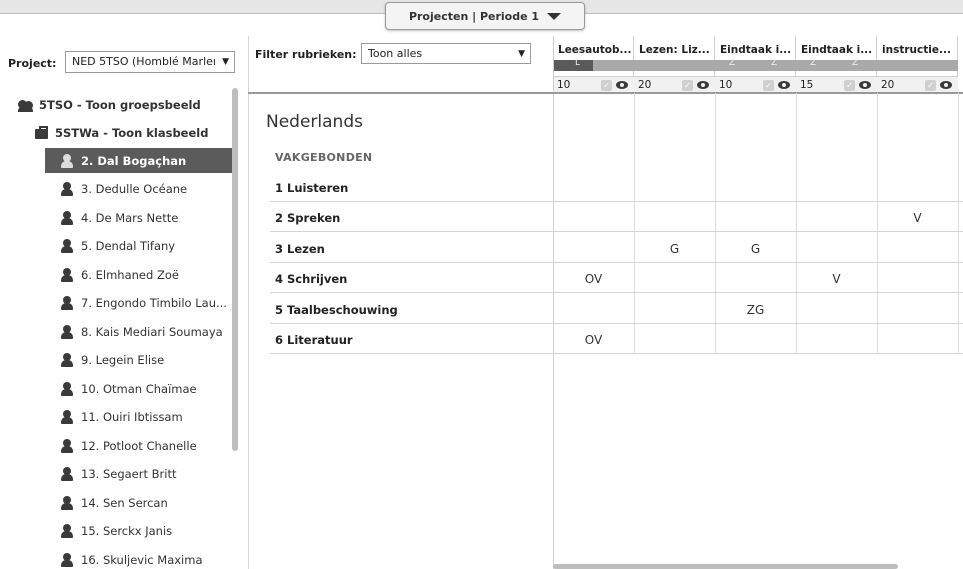  I want to click on student-item: 10. Otman Chaïmae, so click(138, 388).